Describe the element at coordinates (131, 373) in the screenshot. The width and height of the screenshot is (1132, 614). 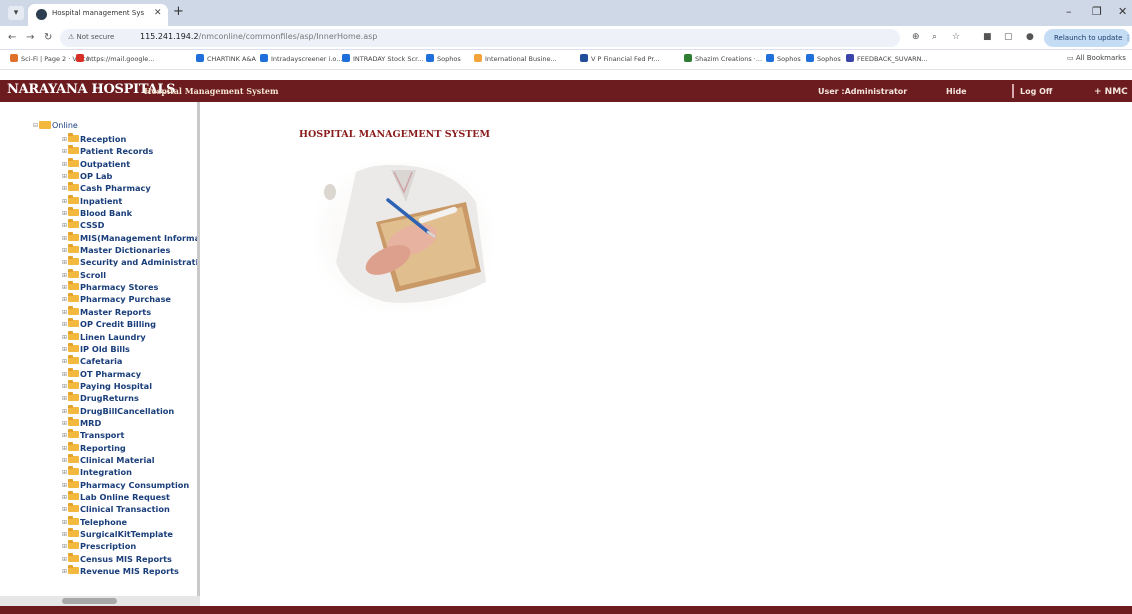
I see `menu-item: ⊞ OT Pharmacy` at that location.